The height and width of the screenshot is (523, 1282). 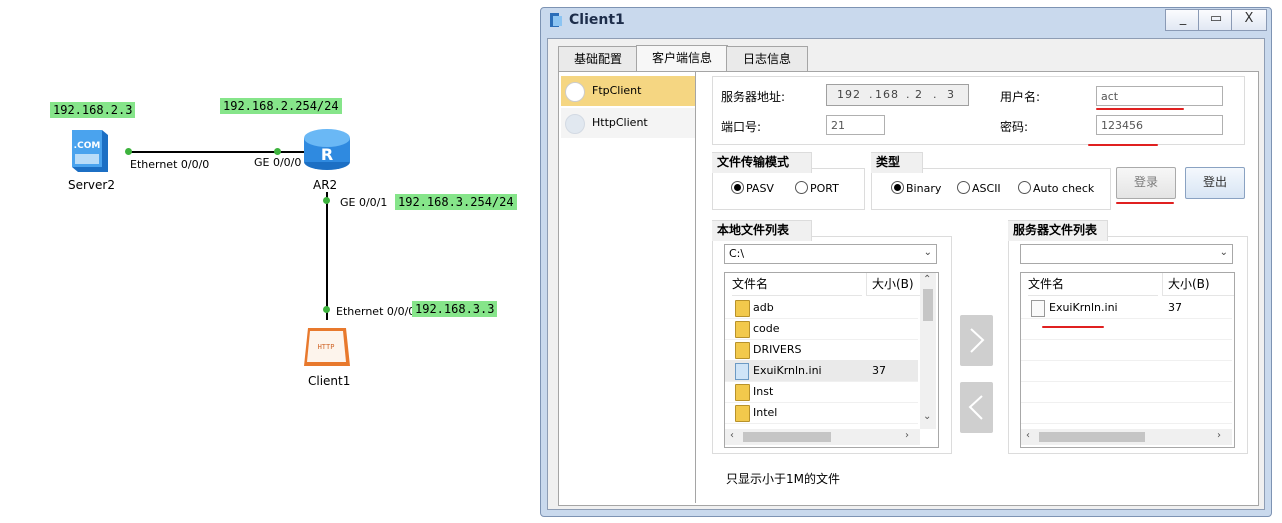 What do you see at coordinates (986, 188) in the screenshot?
I see `radio-label: ASCII` at bounding box center [986, 188].